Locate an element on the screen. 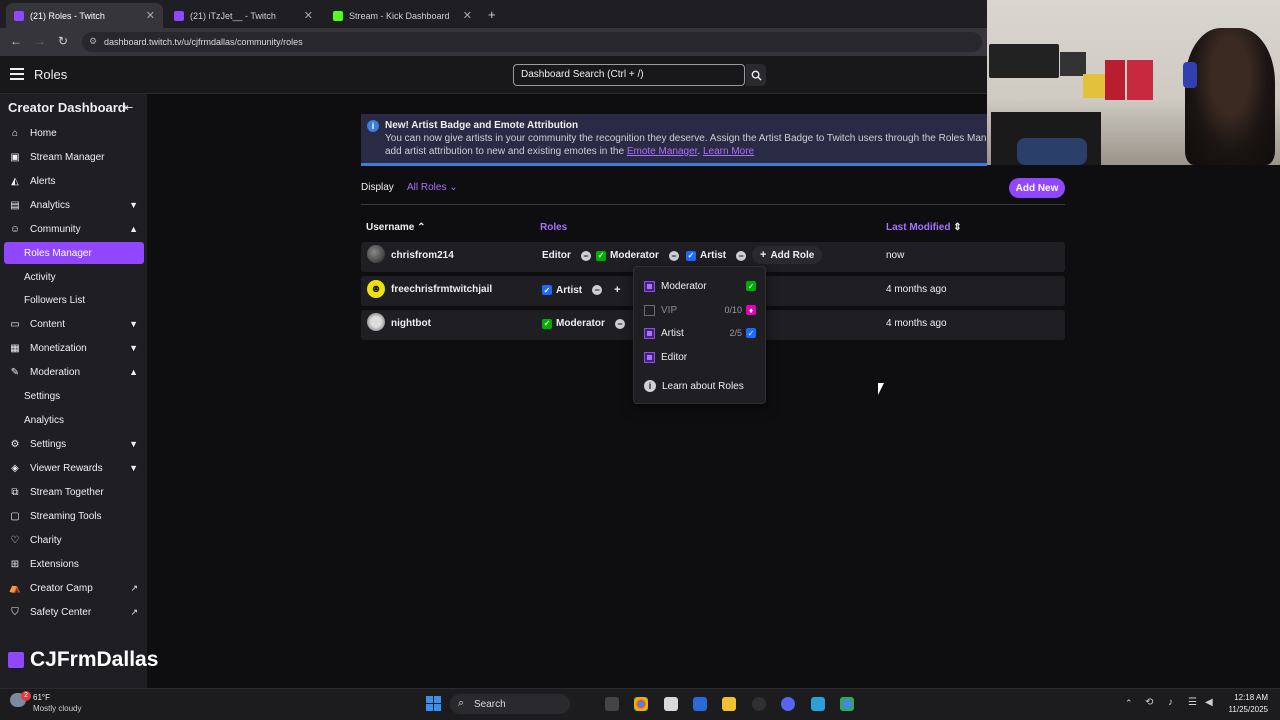  dashboard-search-input: Dashboard Search (Ctrl + /) is located at coordinates (629, 75).